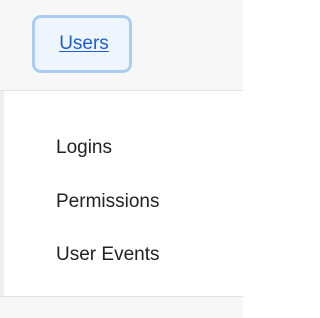  Describe the element at coordinates (107, 202) in the screenshot. I see `menu-item-permissions: Permissions` at that location.